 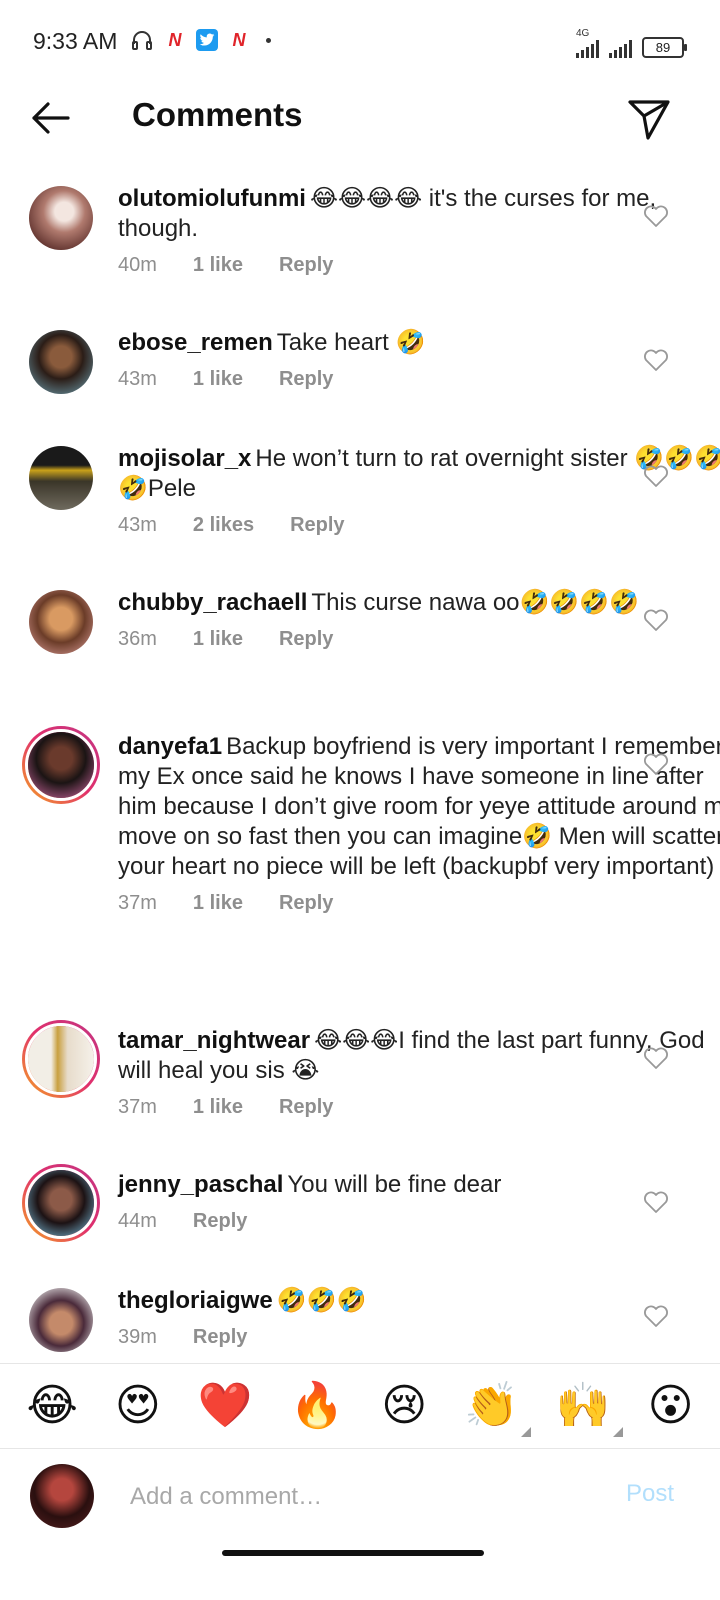 I want to click on battery-level: 89, so click(x=663, y=47).